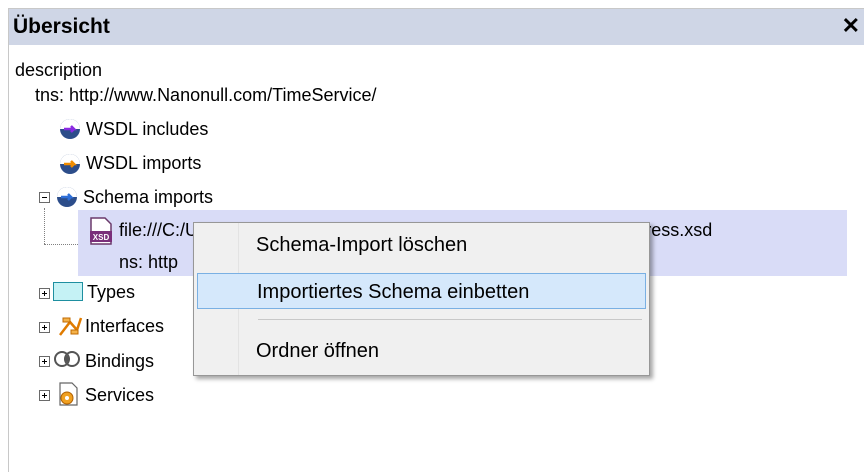 This screenshot has height=473, width=864. What do you see at coordinates (68, 394) in the screenshot?
I see `services-icon` at bounding box center [68, 394].